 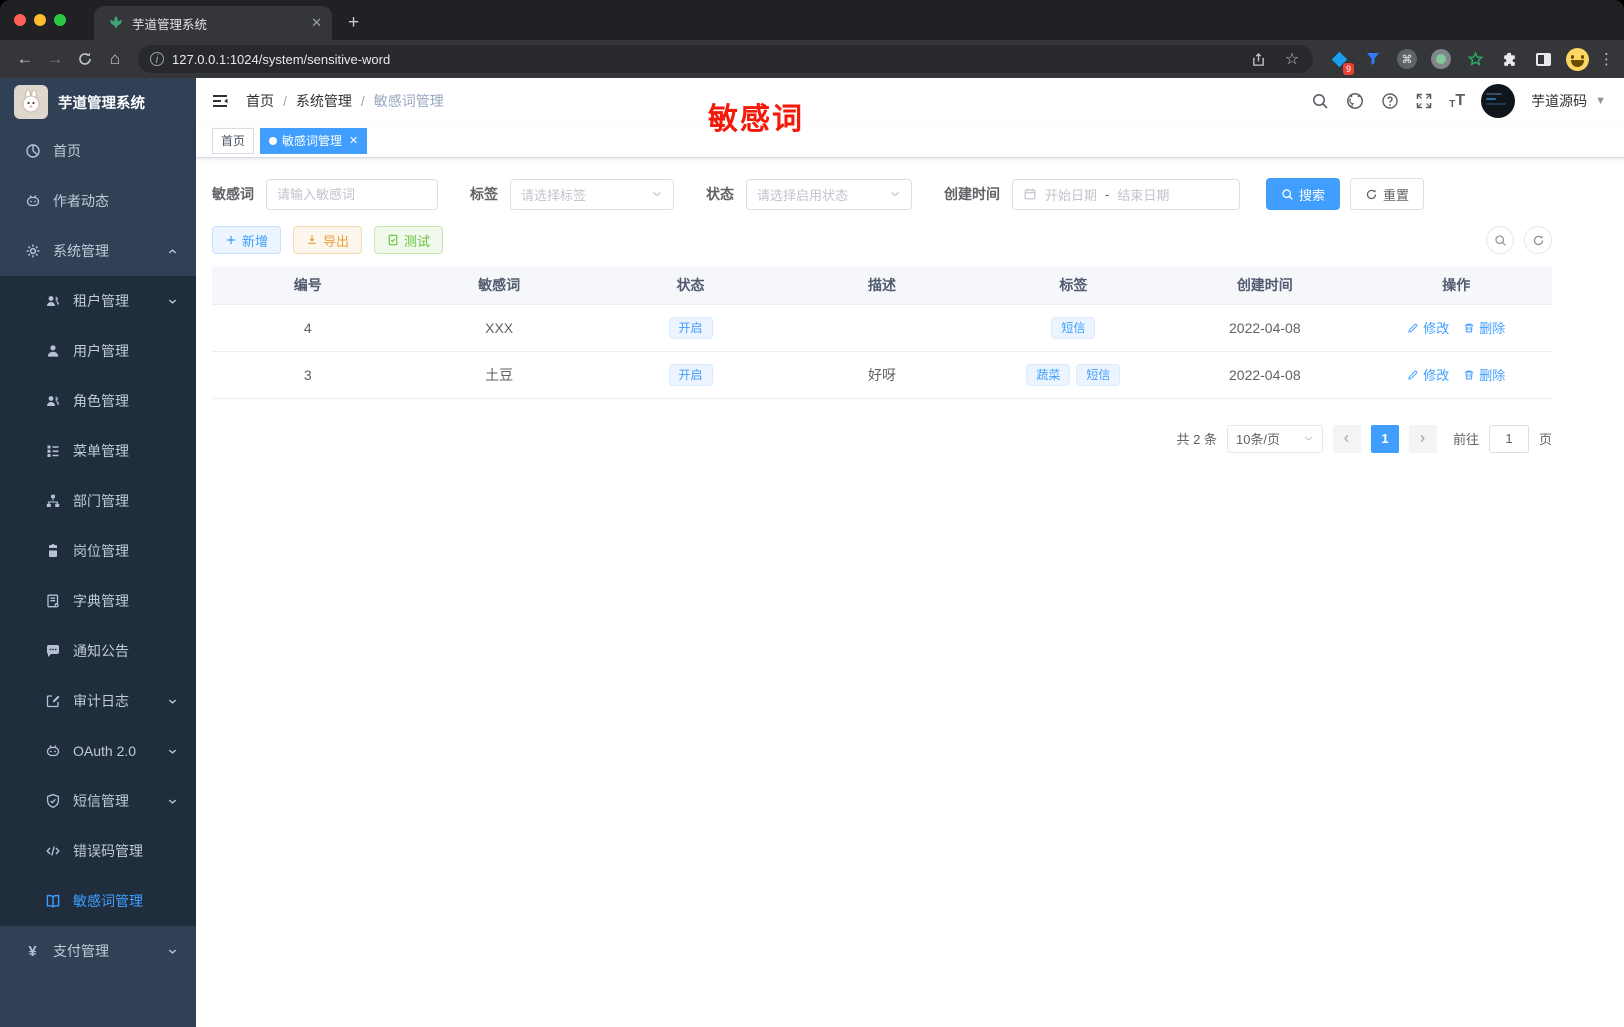 What do you see at coordinates (55, 59) in the screenshot?
I see `forward-icon: →` at bounding box center [55, 59].